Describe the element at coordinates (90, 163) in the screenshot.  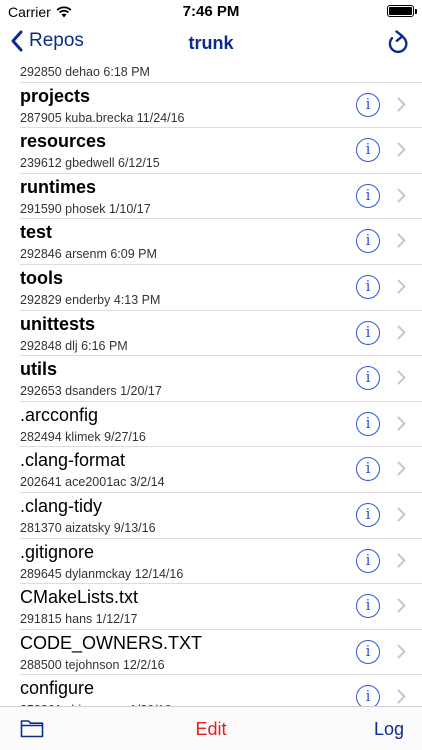
I see `item-meta: 239612 gbedwell 6/12/15` at that location.